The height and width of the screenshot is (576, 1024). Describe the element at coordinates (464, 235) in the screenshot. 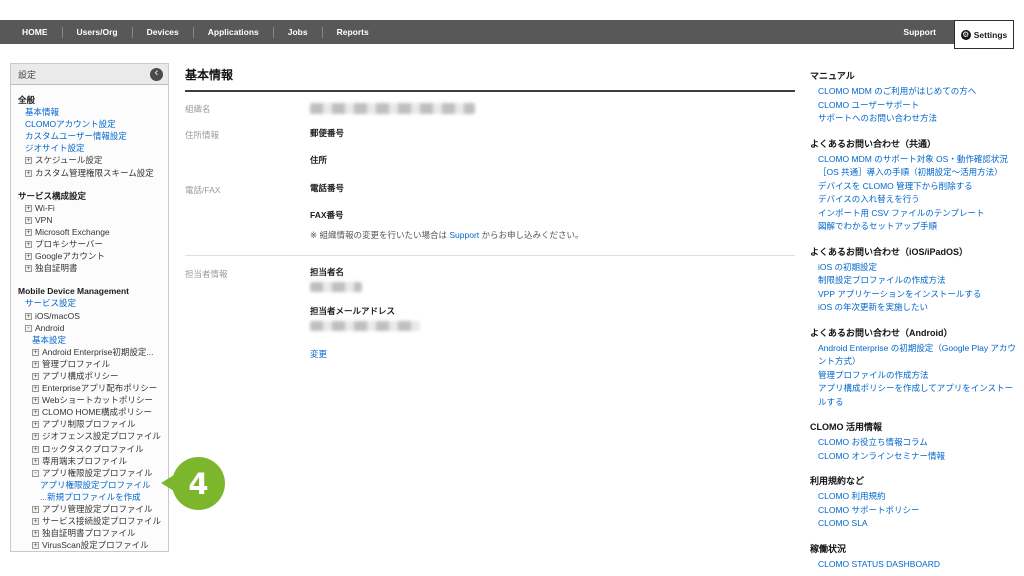

I see `support-link: Support` at that location.